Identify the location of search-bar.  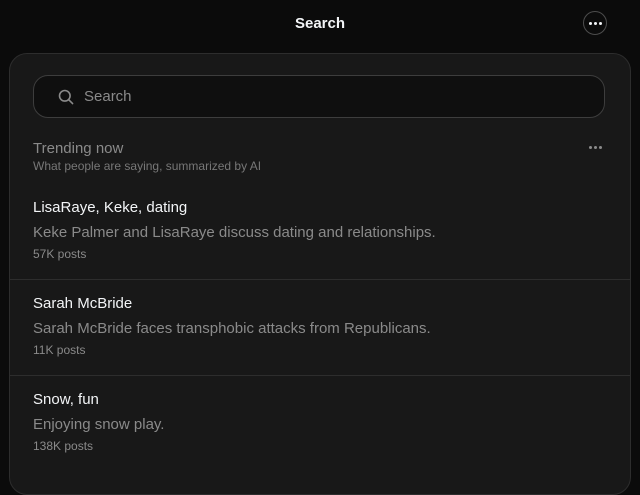
(319, 96).